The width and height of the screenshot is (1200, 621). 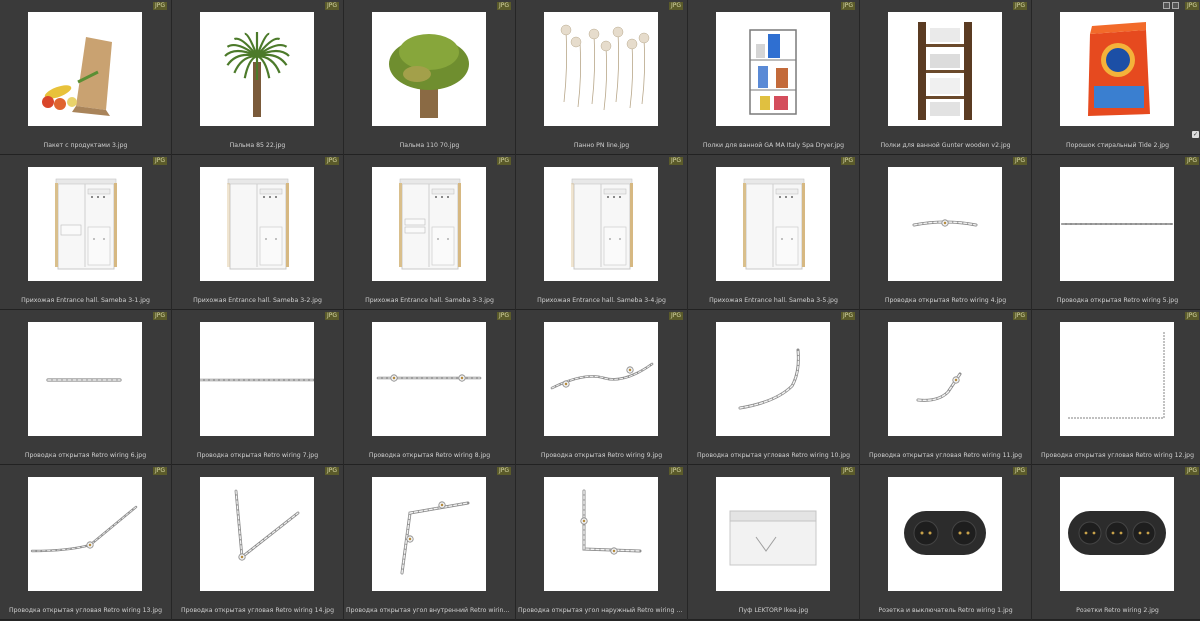 What do you see at coordinates (429, 534) in the screenshot?
I see `inner-corner-wiring-thumbnail` at bounding box center [429, 534].